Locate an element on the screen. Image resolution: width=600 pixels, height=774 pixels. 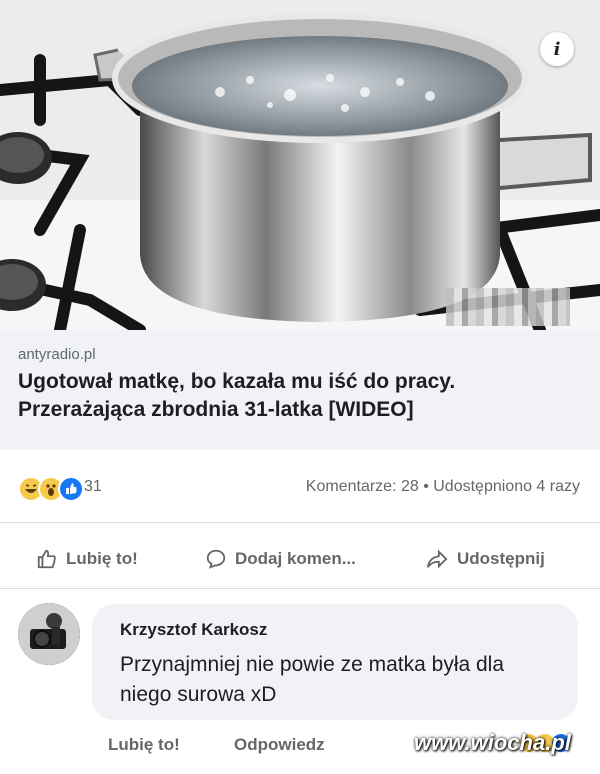
like-label: Lubię to! is located at coordinates (102, 558).